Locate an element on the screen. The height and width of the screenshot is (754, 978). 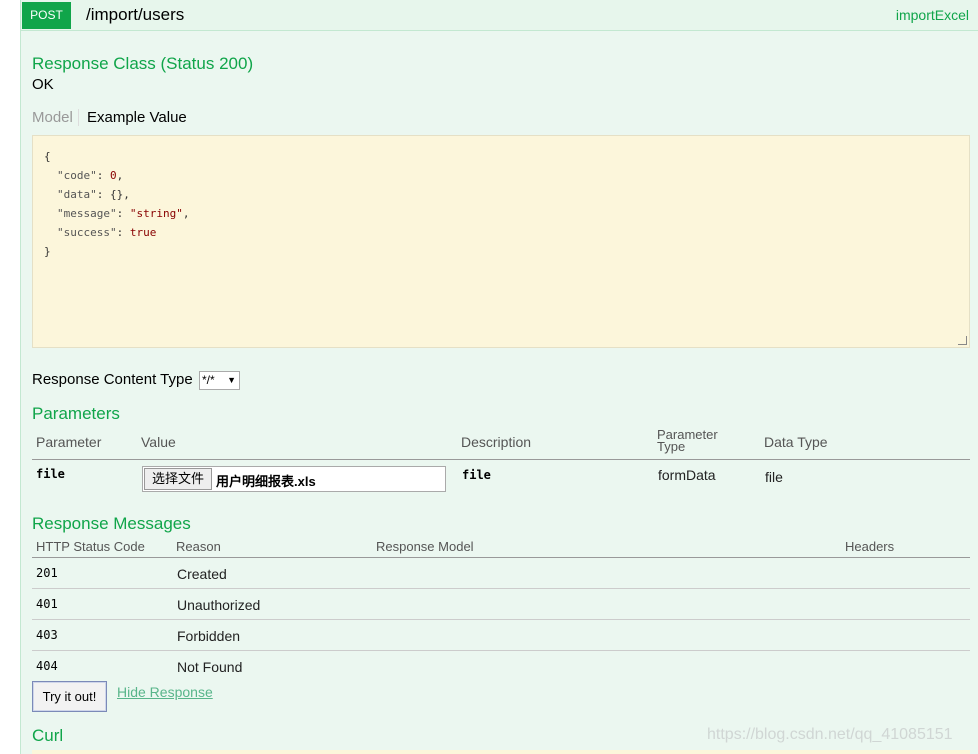
param-data-type: file is located at coordinates (774, 477).